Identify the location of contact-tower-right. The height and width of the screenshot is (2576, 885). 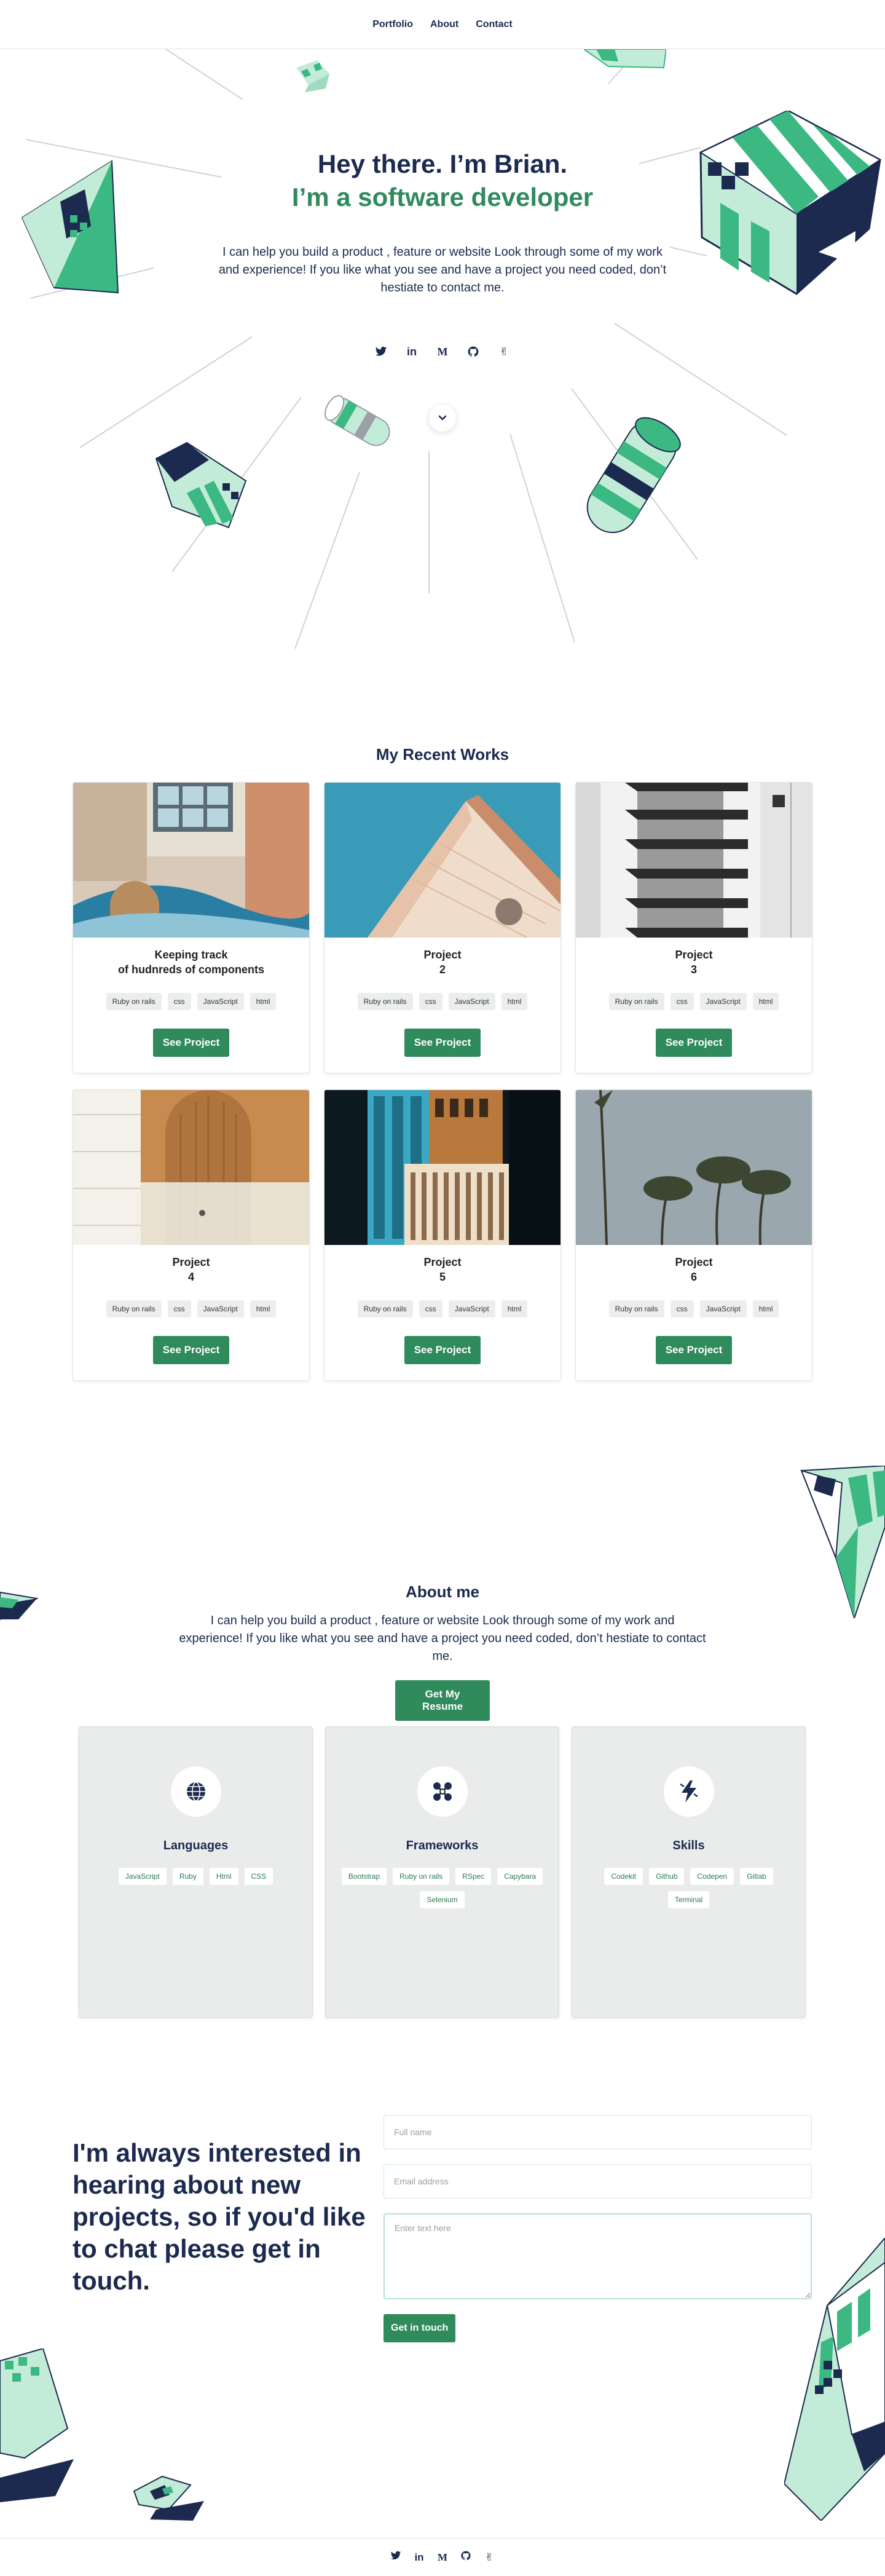
(835, 2379).